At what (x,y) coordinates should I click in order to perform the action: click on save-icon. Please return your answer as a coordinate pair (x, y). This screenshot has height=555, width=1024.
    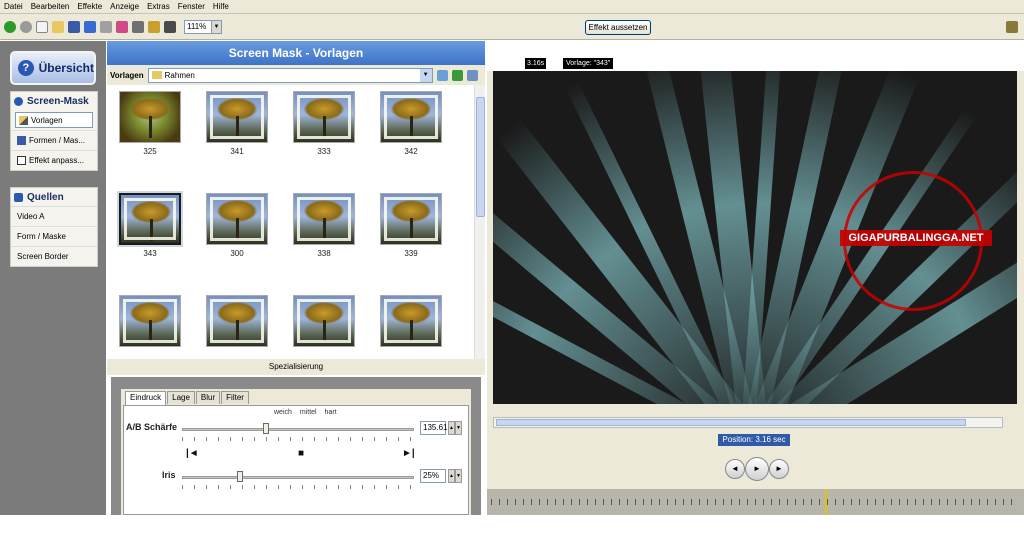
    Looking at the image, I should click on (74, 26).